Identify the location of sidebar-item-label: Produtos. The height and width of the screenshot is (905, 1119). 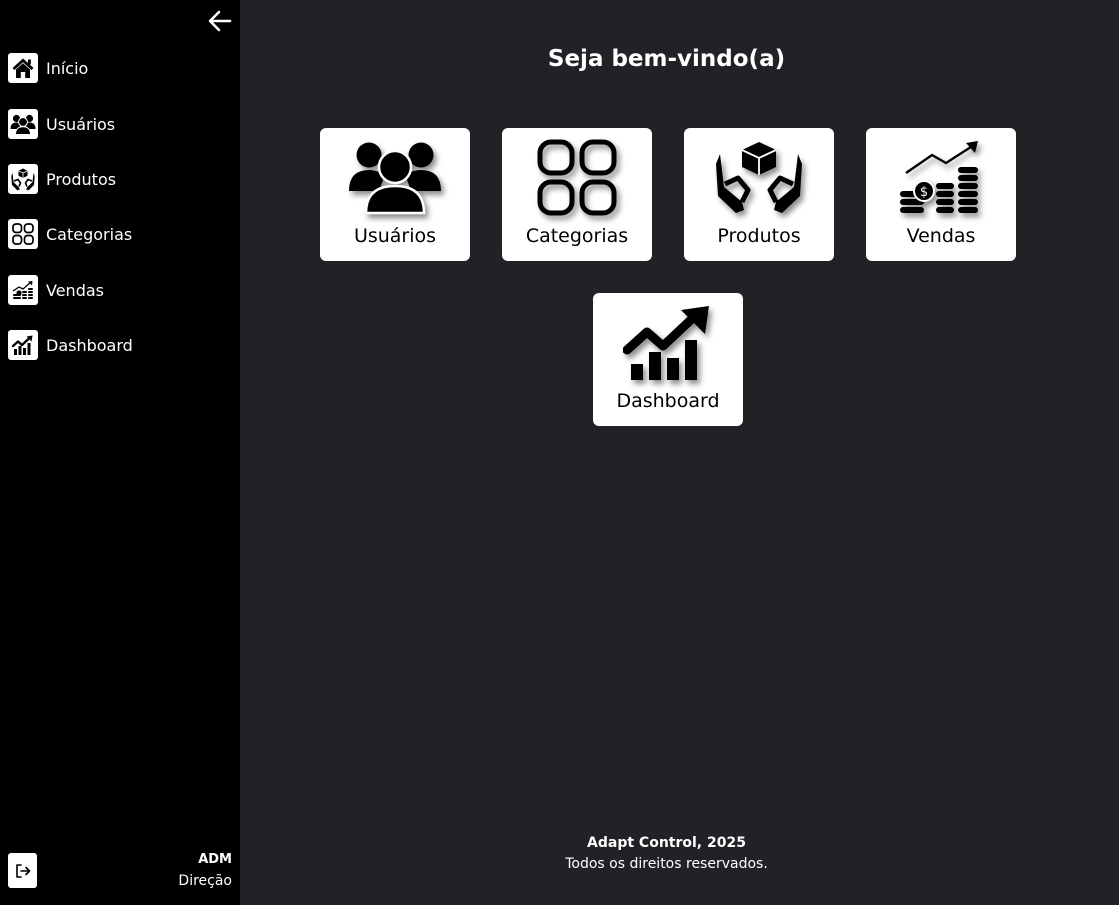
(81, 179).